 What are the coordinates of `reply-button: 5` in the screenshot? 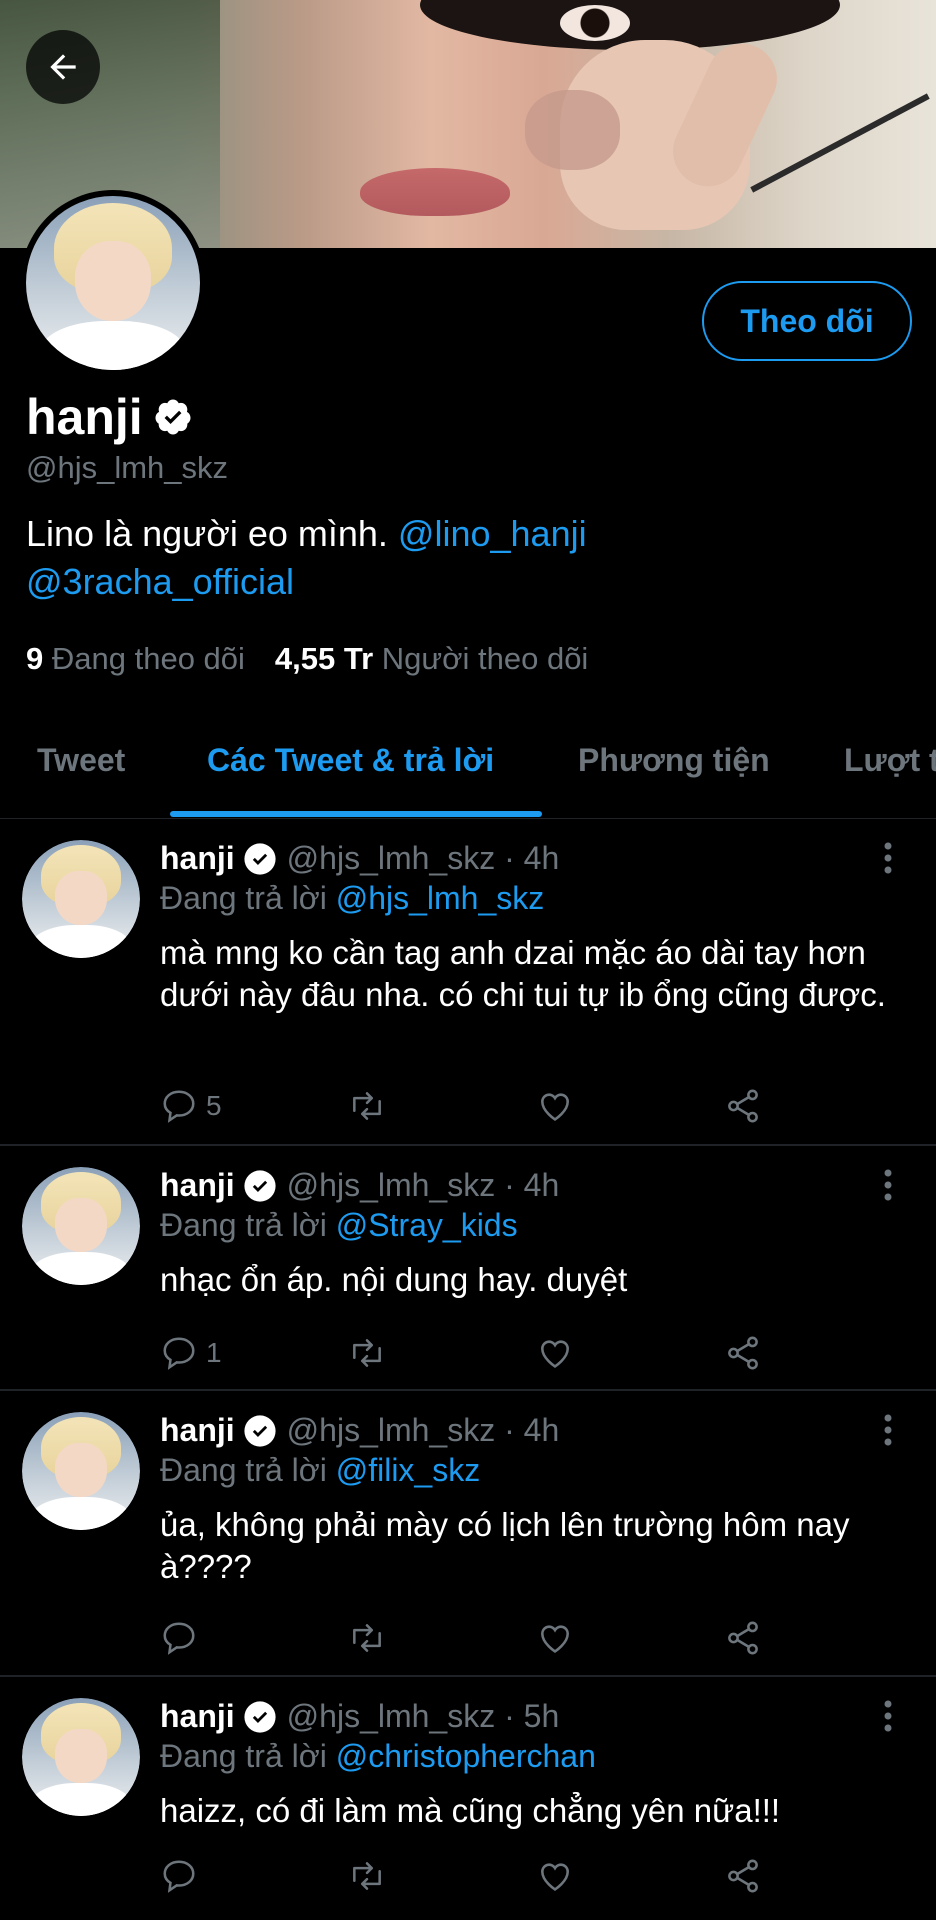 It's located at (191, 1106).